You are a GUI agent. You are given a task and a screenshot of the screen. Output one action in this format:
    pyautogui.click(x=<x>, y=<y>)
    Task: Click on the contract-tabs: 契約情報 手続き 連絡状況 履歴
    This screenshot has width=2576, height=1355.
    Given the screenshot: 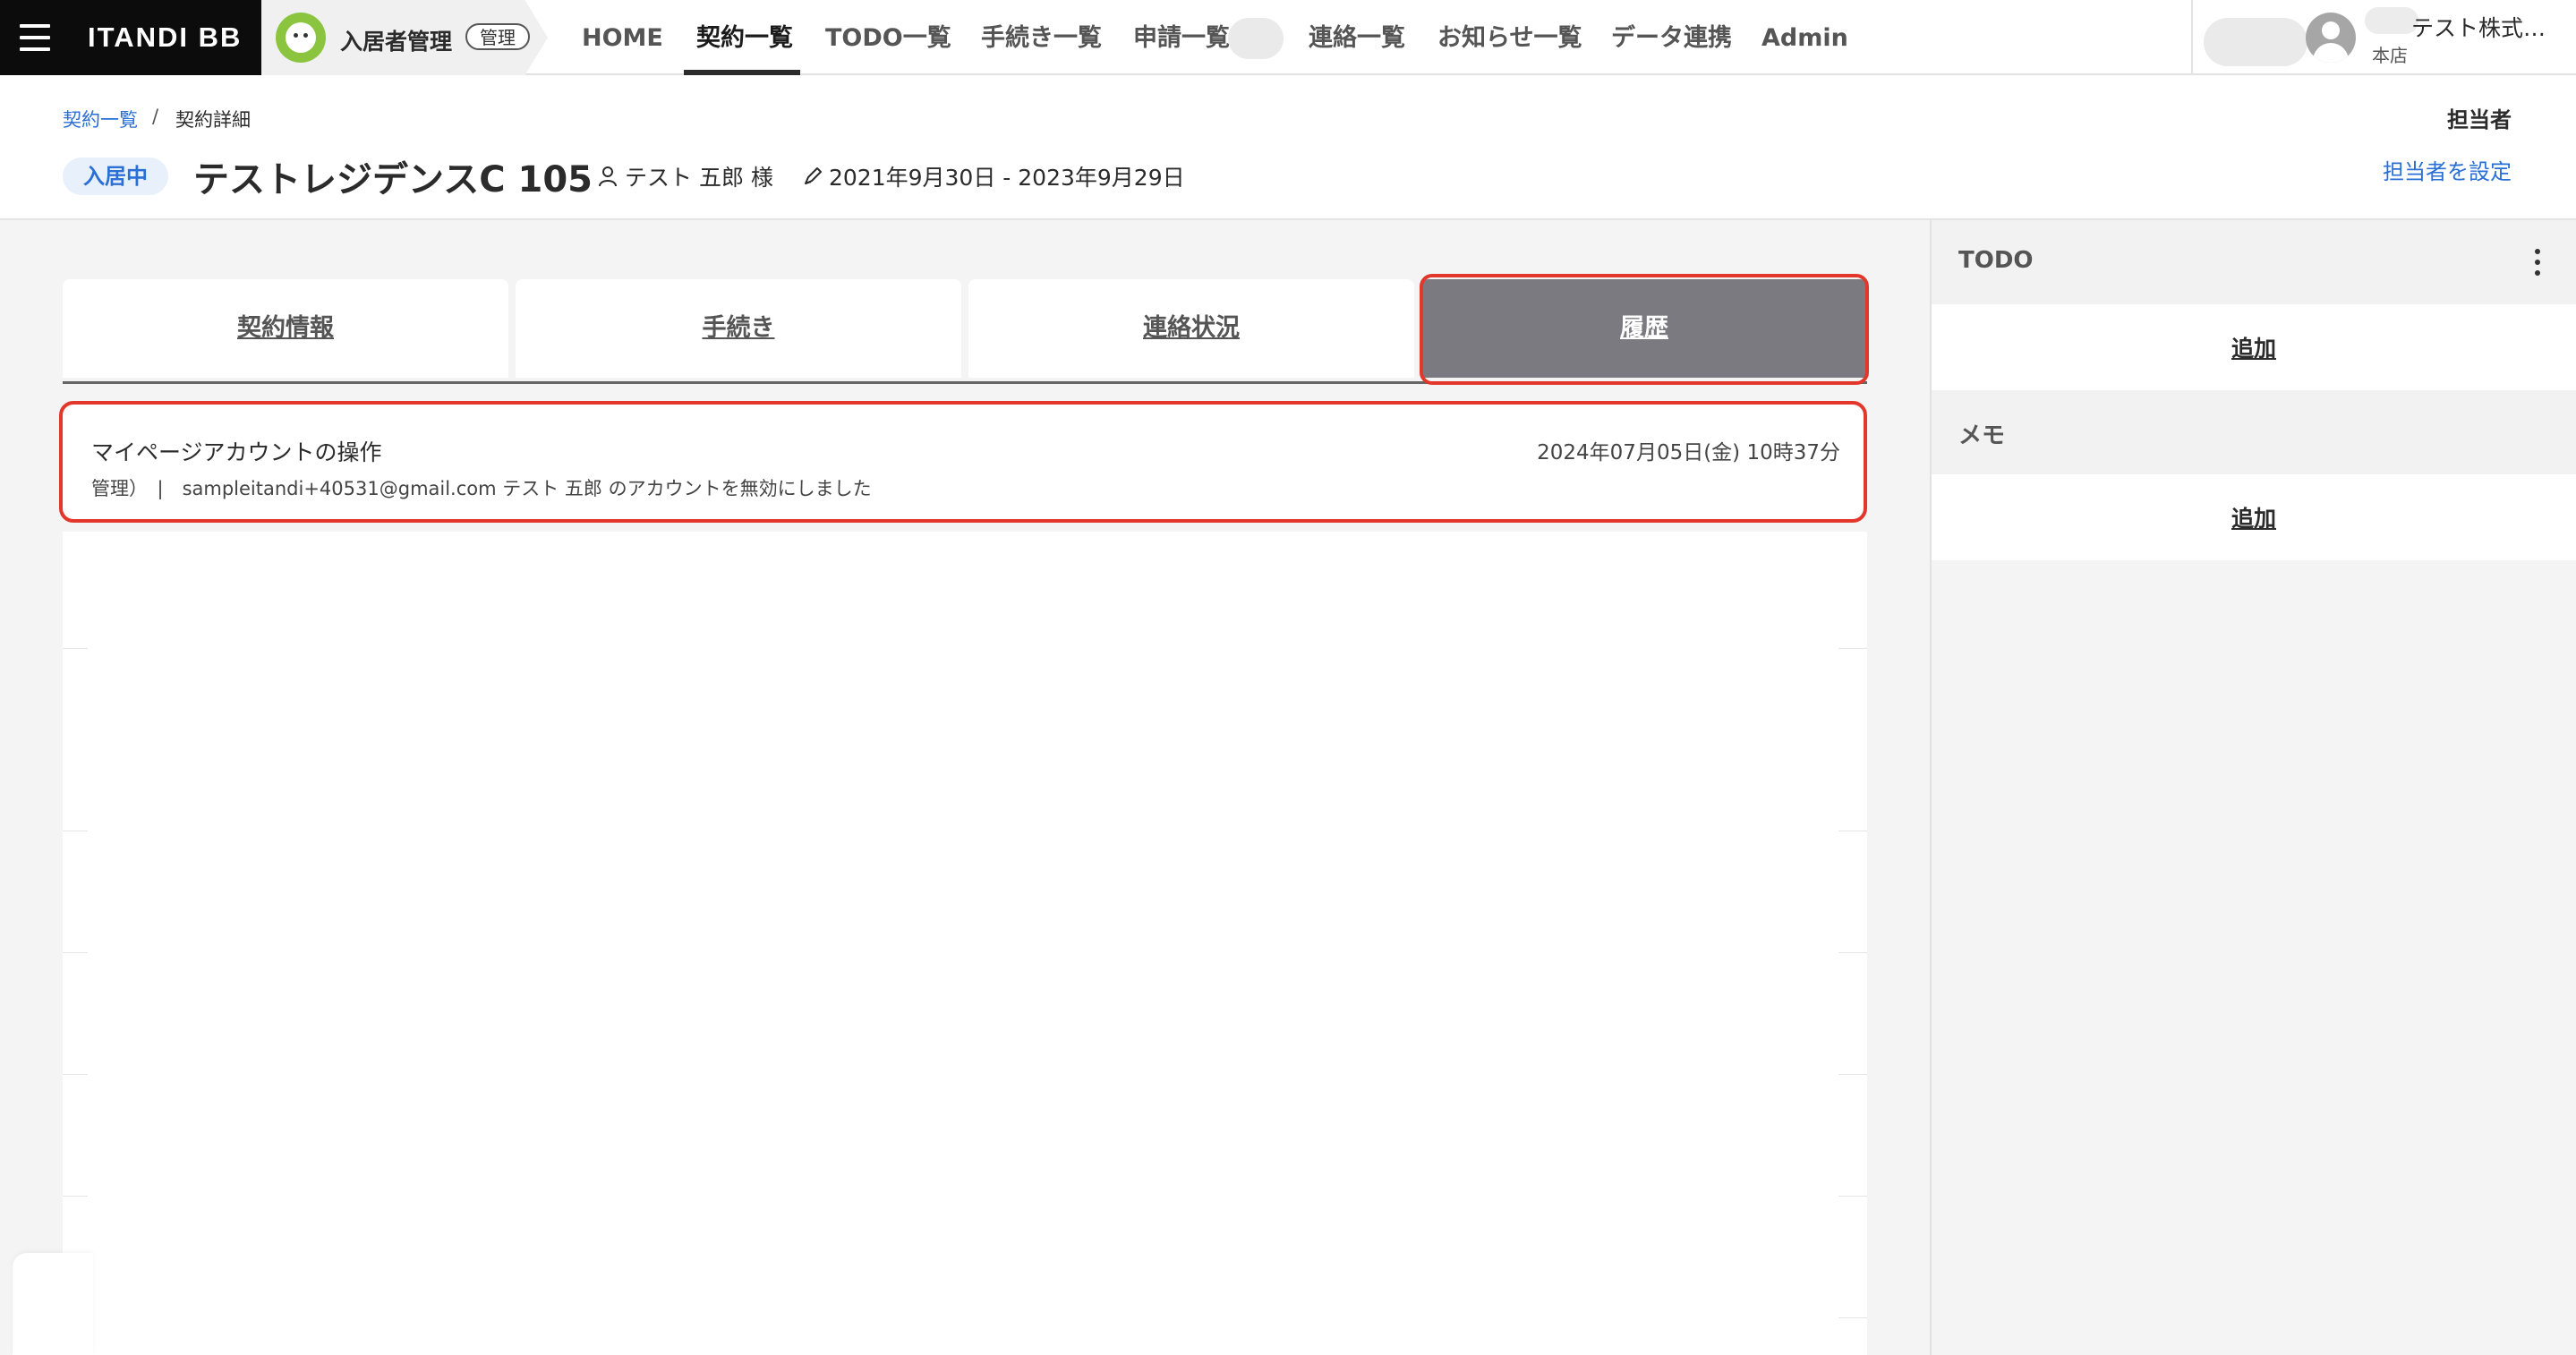 What is the action you would take?
    pyautogui.click(x=965, y=331)
    